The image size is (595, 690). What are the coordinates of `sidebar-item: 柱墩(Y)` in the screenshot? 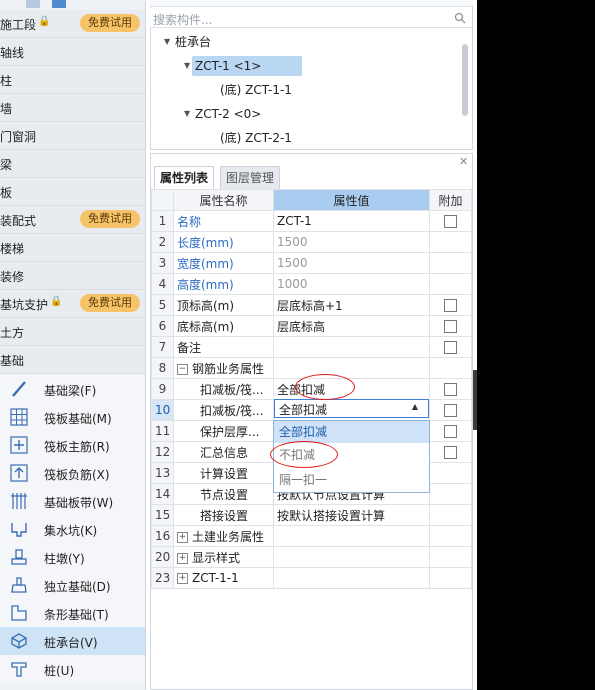 It's located at (72, 557).